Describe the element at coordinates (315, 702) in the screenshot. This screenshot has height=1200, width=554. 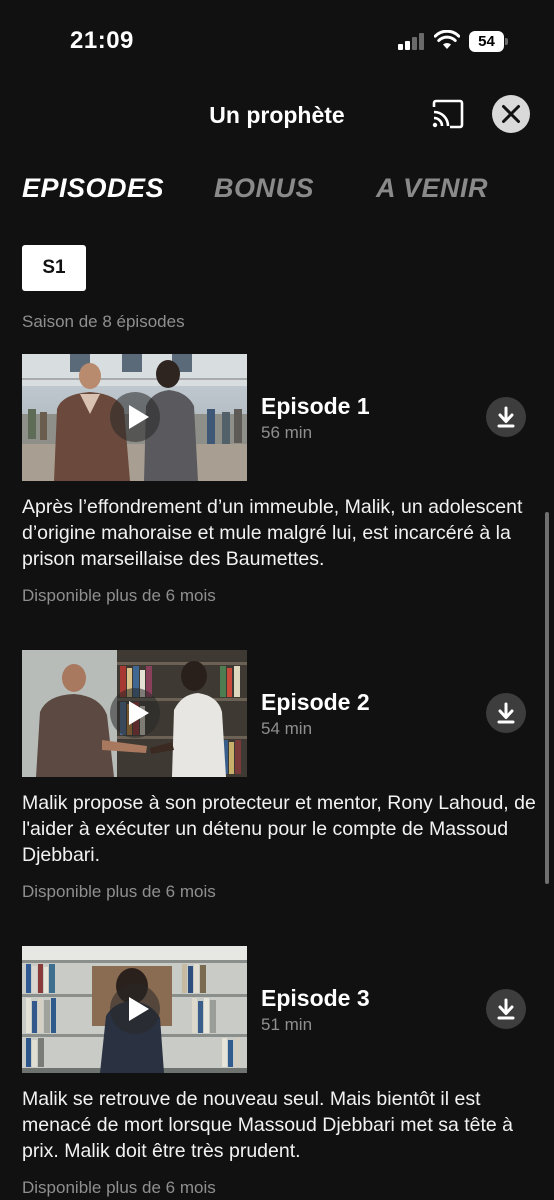
I see `episode-title: Episode 2` at that location.